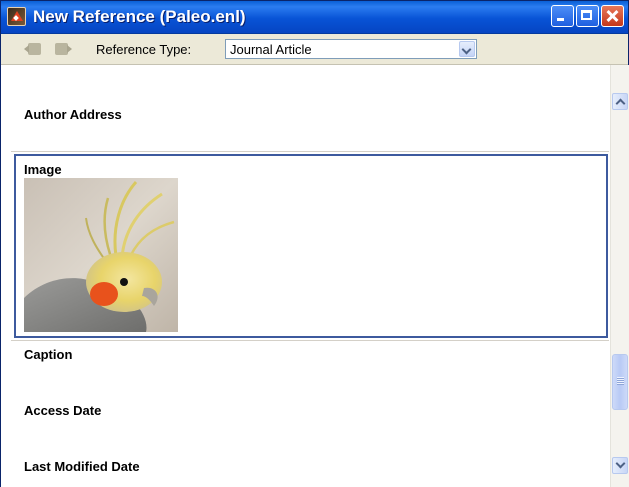 The image size is (629, 487). Describe the element at coordinates (32, 49) in the screenshot. I see `prev-reference-icon` at that location.